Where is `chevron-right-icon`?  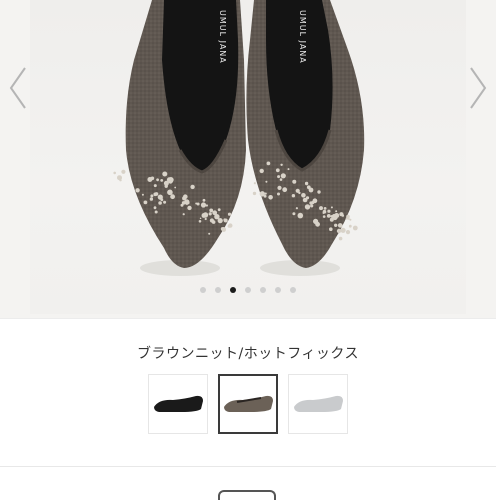 chevron-right-icon is located at coordinates (478, 88).